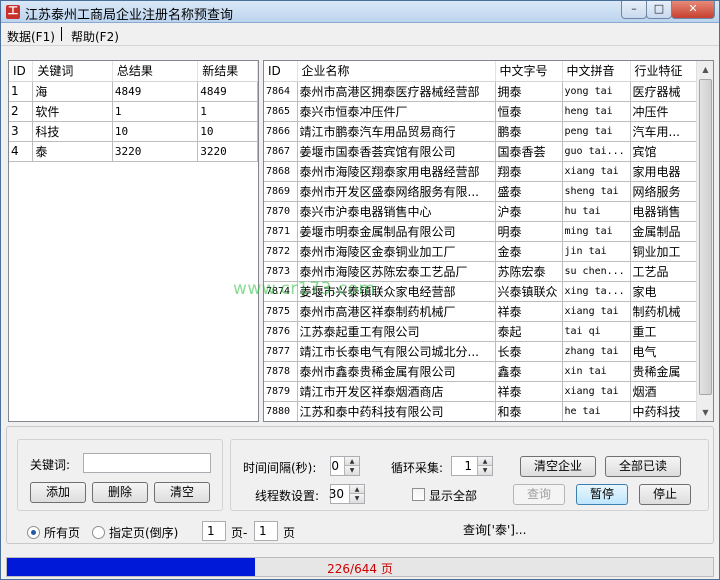 The width and height of the screenshot is (720, 580). What do you see at coordinates (659, 10) in the screenshot?
I see `maximize-button: □` at bounding box center [659, 10].